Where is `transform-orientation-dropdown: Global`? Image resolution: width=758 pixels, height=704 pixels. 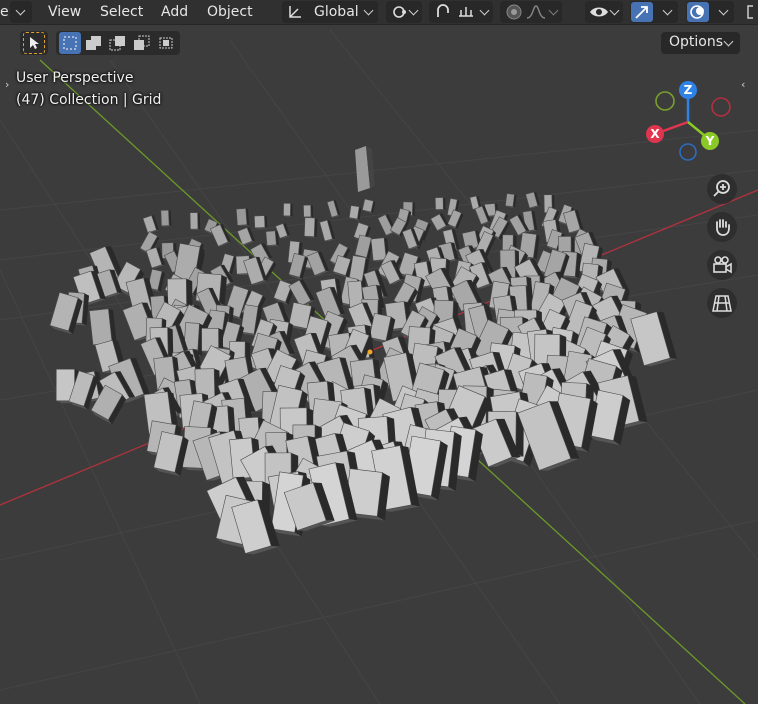 transform-orientation-dropdown: Global is located at coordinates (330, 12).